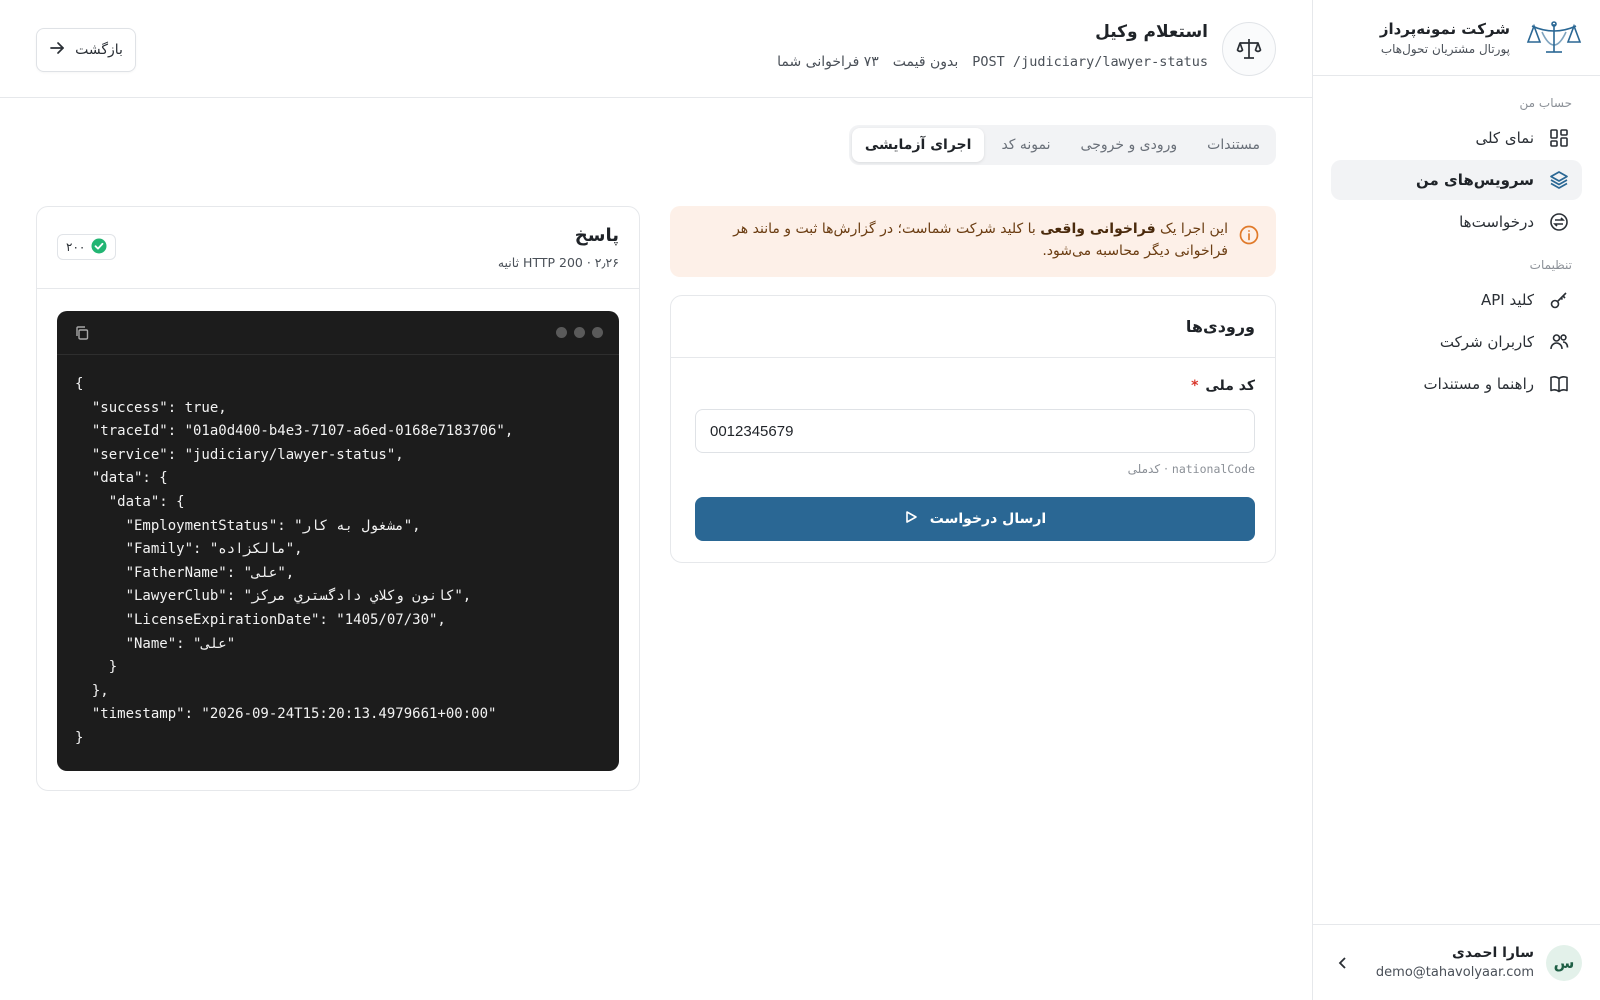  Describe the element at coordinates (1249, 49) in the screenshot. I see `scales-icon` at that location.